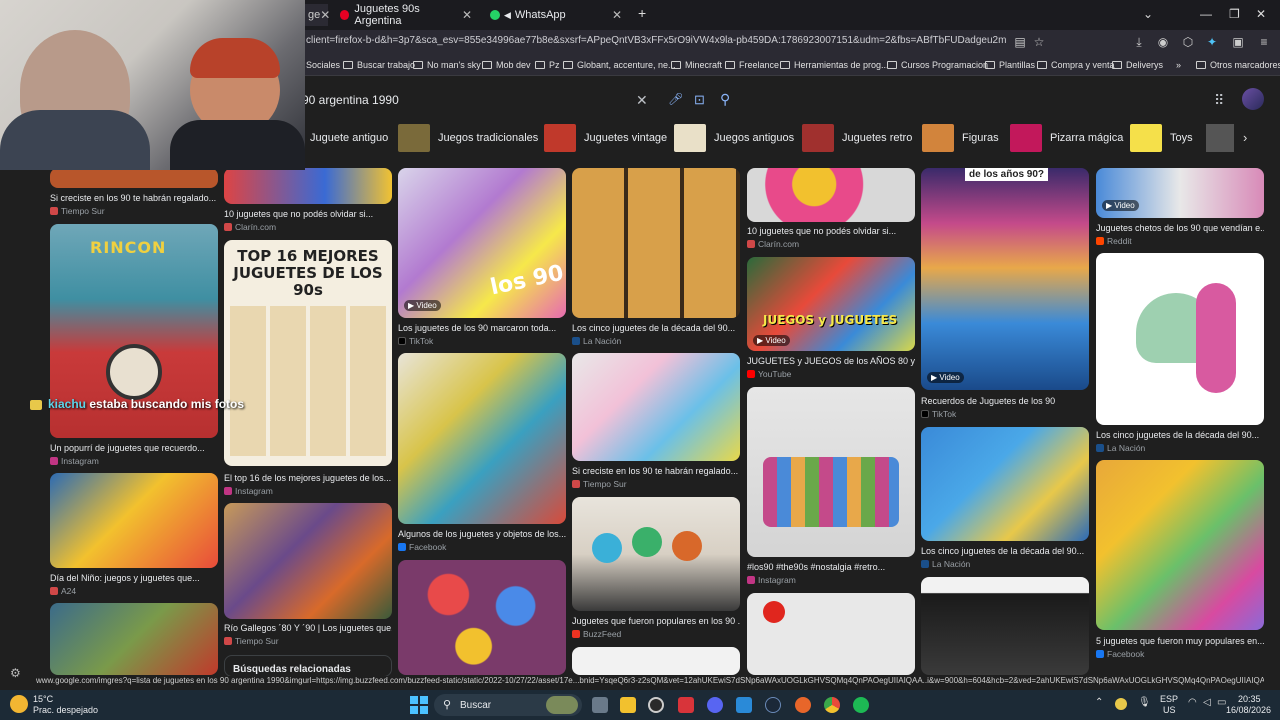  I want to click on bookmark-item: Minecraft, so click(696, 65).